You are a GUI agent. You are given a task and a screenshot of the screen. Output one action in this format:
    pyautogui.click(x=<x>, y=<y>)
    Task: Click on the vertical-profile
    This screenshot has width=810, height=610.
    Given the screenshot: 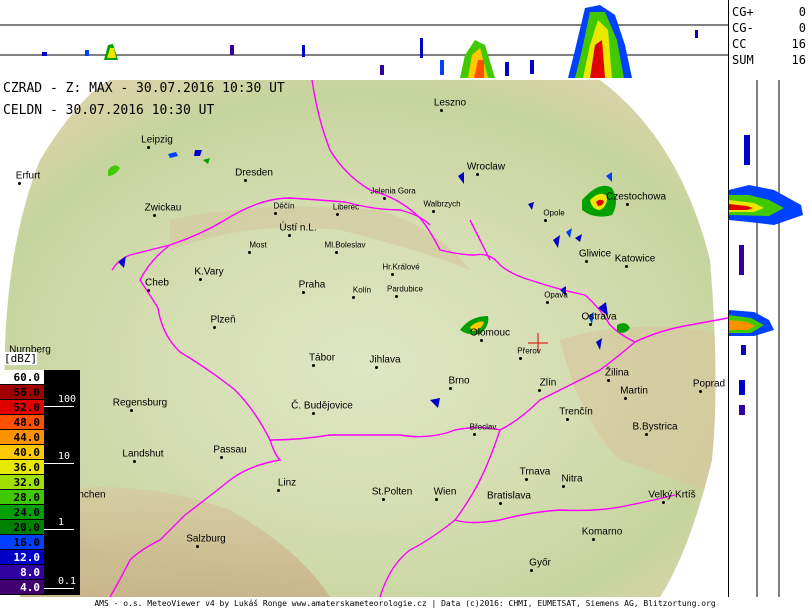 What is the action you would take?
    pyautogui.click(x=766, y=338)
    